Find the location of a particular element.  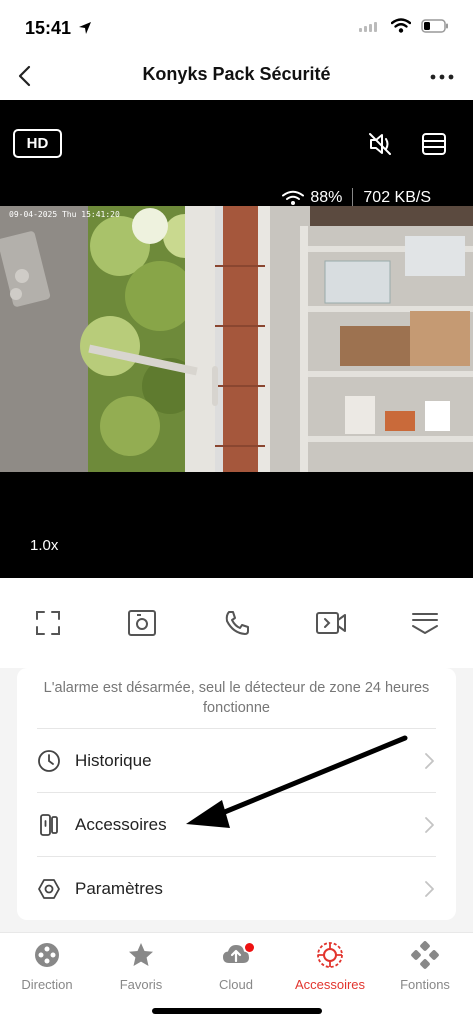

fullscreen-icon is located at coordinates (48, 623).